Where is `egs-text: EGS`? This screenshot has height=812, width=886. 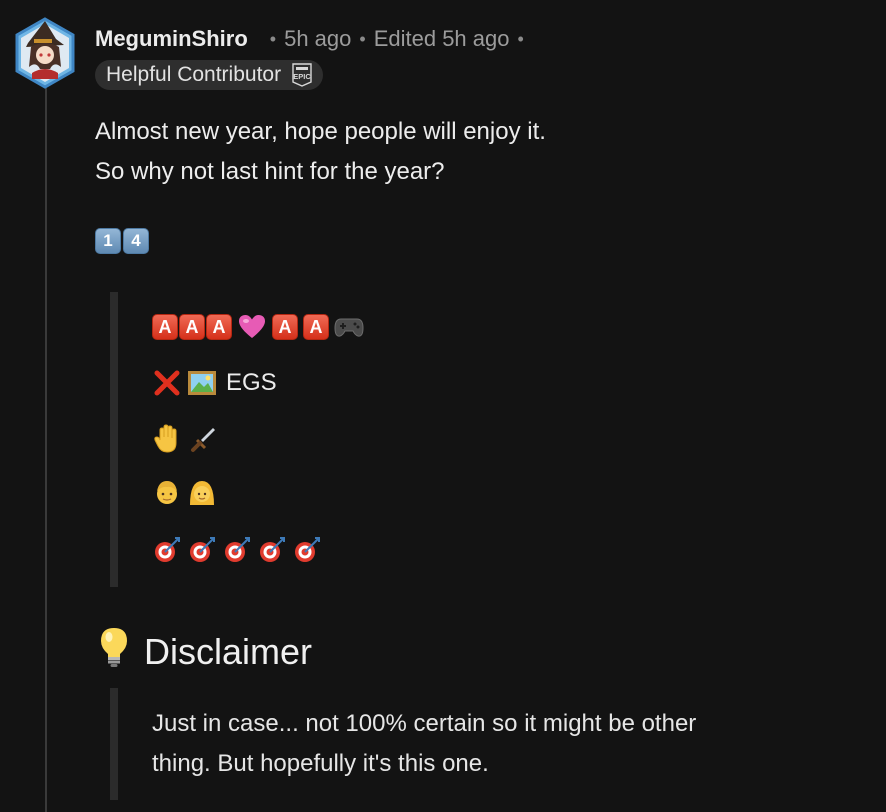
egs-text: EGS is located at coordinates (251, 382).